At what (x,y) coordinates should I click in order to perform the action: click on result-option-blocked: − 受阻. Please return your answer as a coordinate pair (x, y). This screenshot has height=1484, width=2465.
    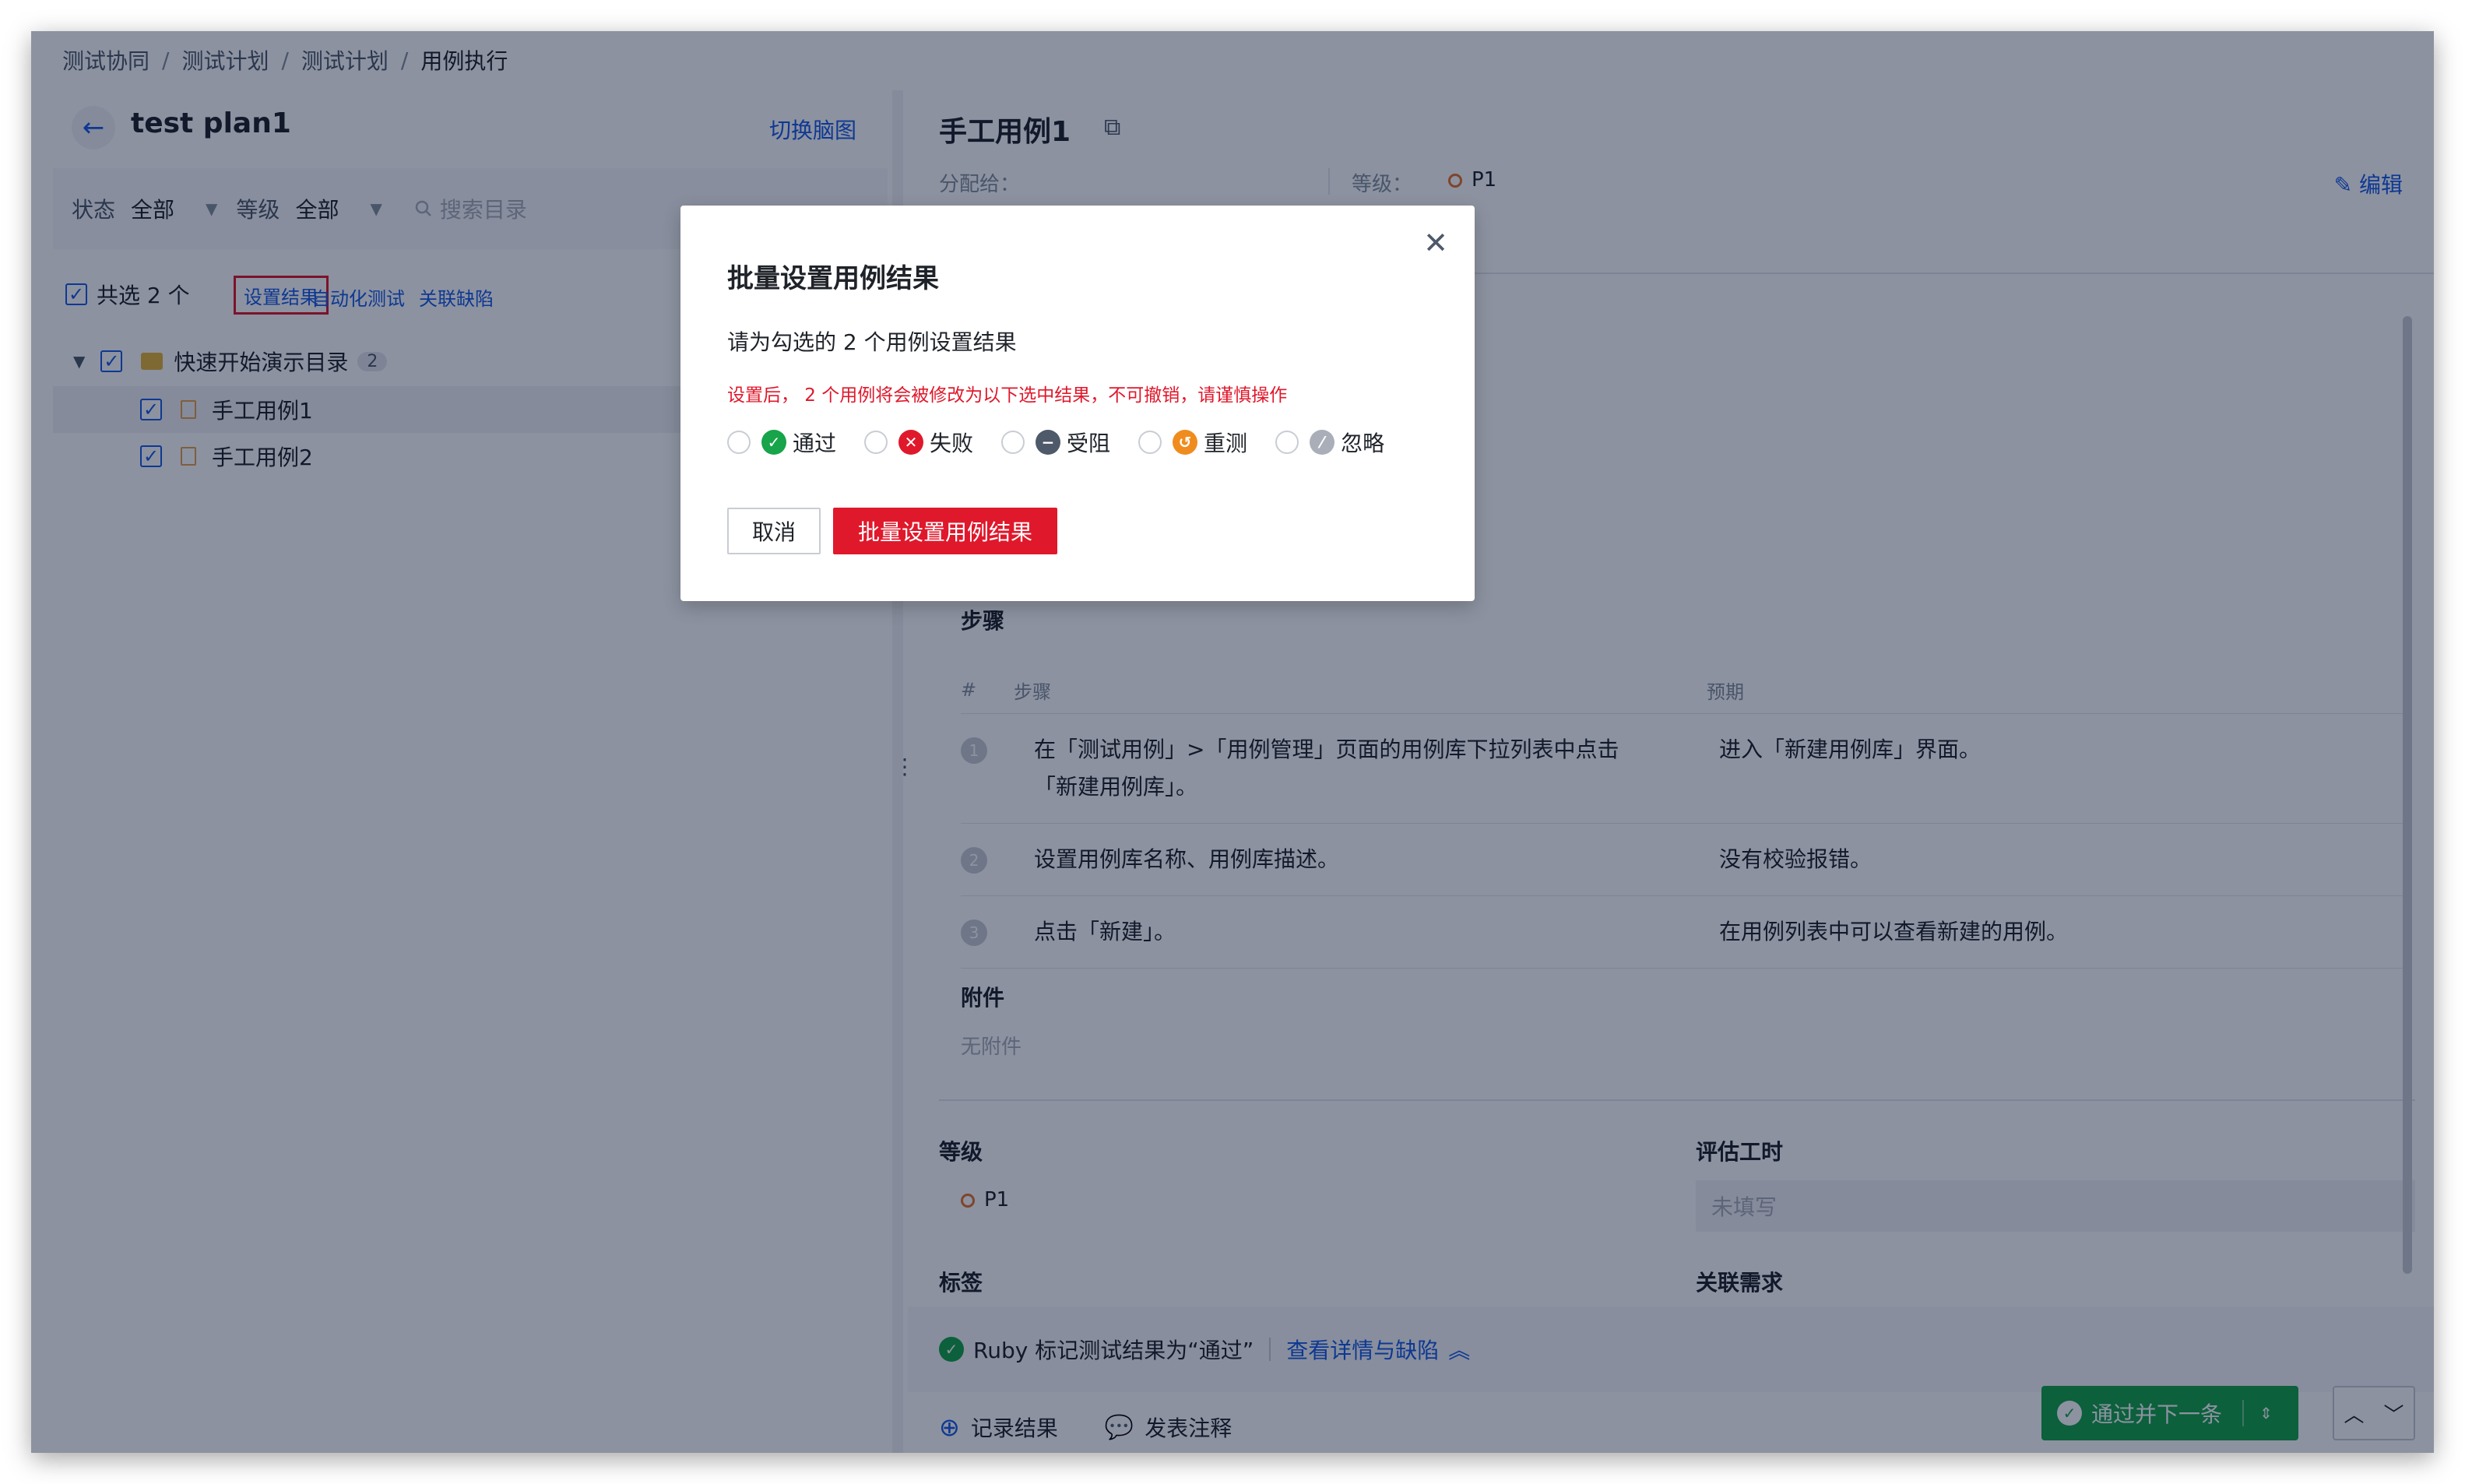
    Looking at the image, I should click on (1055, 443).